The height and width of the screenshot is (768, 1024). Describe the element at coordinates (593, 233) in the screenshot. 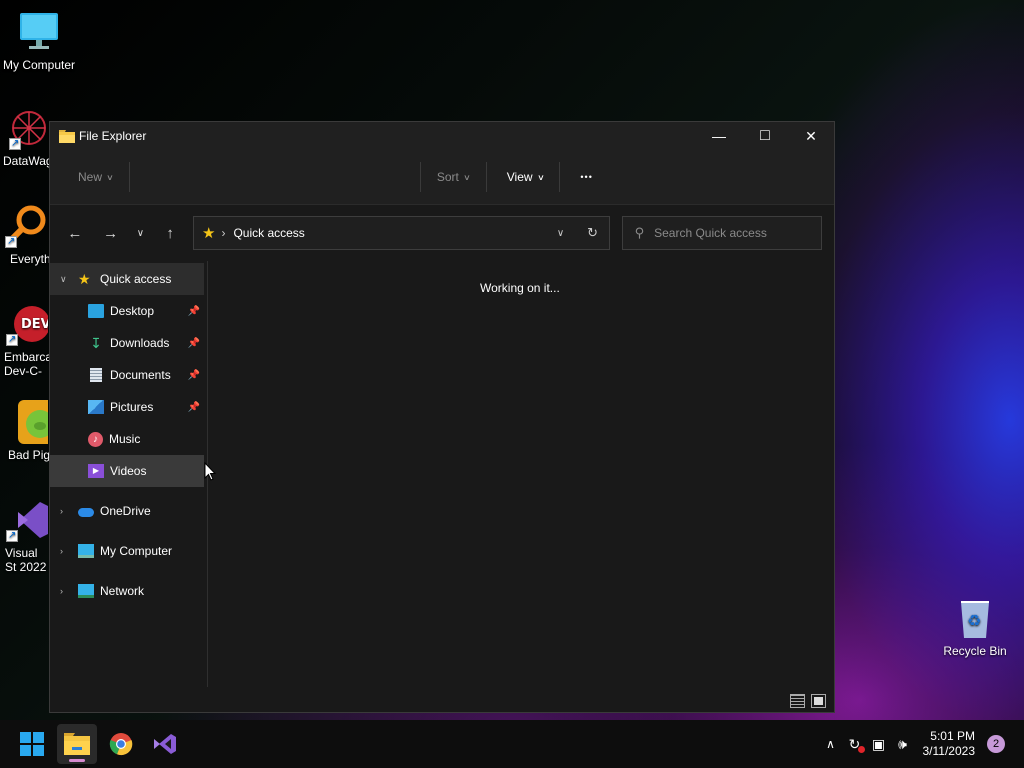

I see `refresh-button: ↻` at that location.